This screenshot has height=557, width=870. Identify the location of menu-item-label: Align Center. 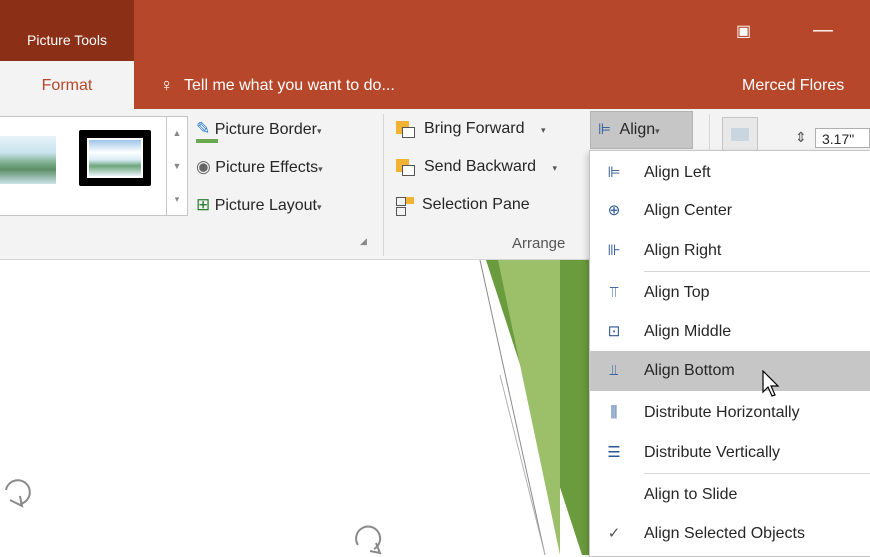
(688, 210).